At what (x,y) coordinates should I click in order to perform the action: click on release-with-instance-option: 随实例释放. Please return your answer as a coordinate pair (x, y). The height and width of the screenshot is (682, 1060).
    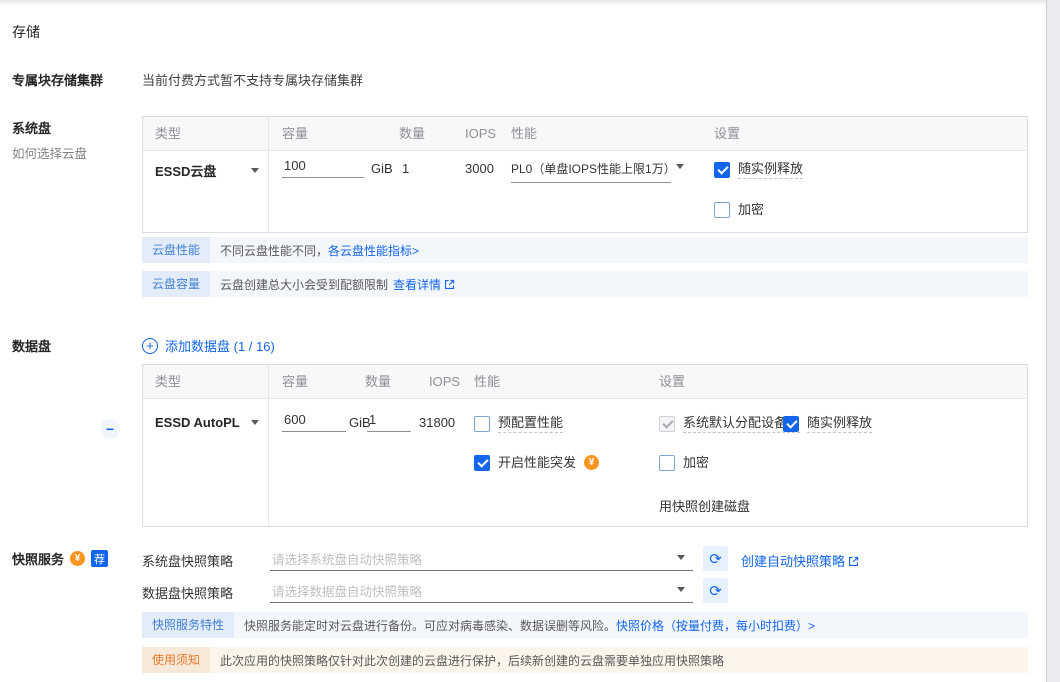
    Looking at the image, I should click on (759, 169).